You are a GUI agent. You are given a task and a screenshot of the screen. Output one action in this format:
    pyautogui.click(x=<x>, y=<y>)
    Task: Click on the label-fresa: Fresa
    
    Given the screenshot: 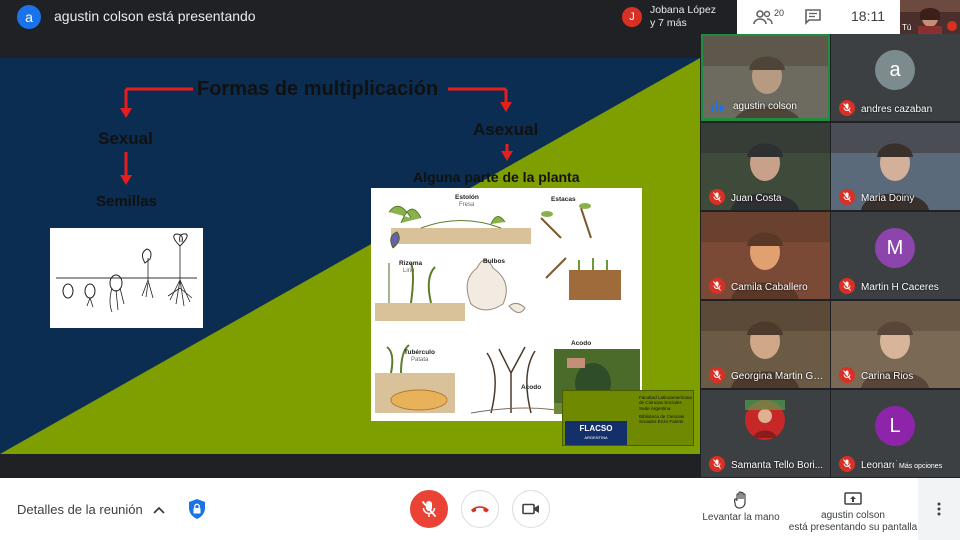 What is the action you would take?
    pyautogui.click(x=467, y=205)
    